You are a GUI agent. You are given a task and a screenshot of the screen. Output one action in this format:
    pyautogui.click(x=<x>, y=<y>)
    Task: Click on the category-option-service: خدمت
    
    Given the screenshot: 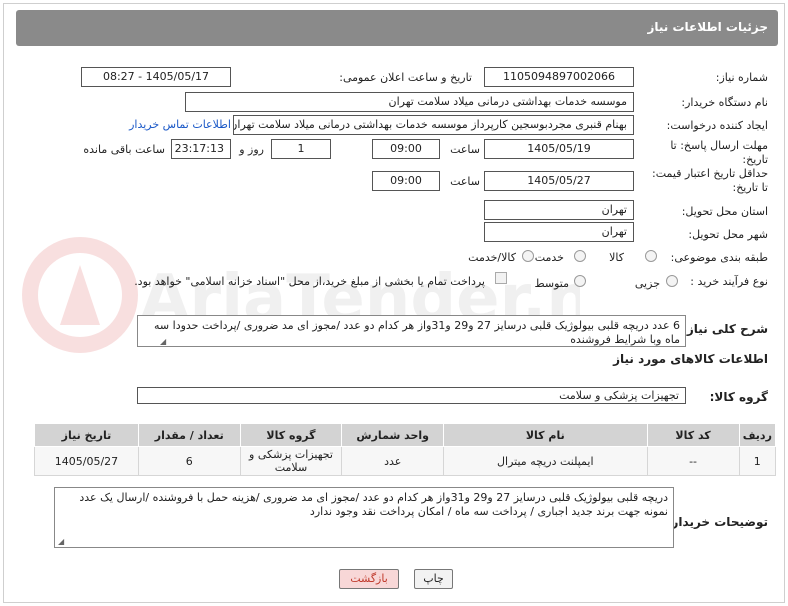 What is the action you would take?
    pyautogui.click(x=549, y=257)
    